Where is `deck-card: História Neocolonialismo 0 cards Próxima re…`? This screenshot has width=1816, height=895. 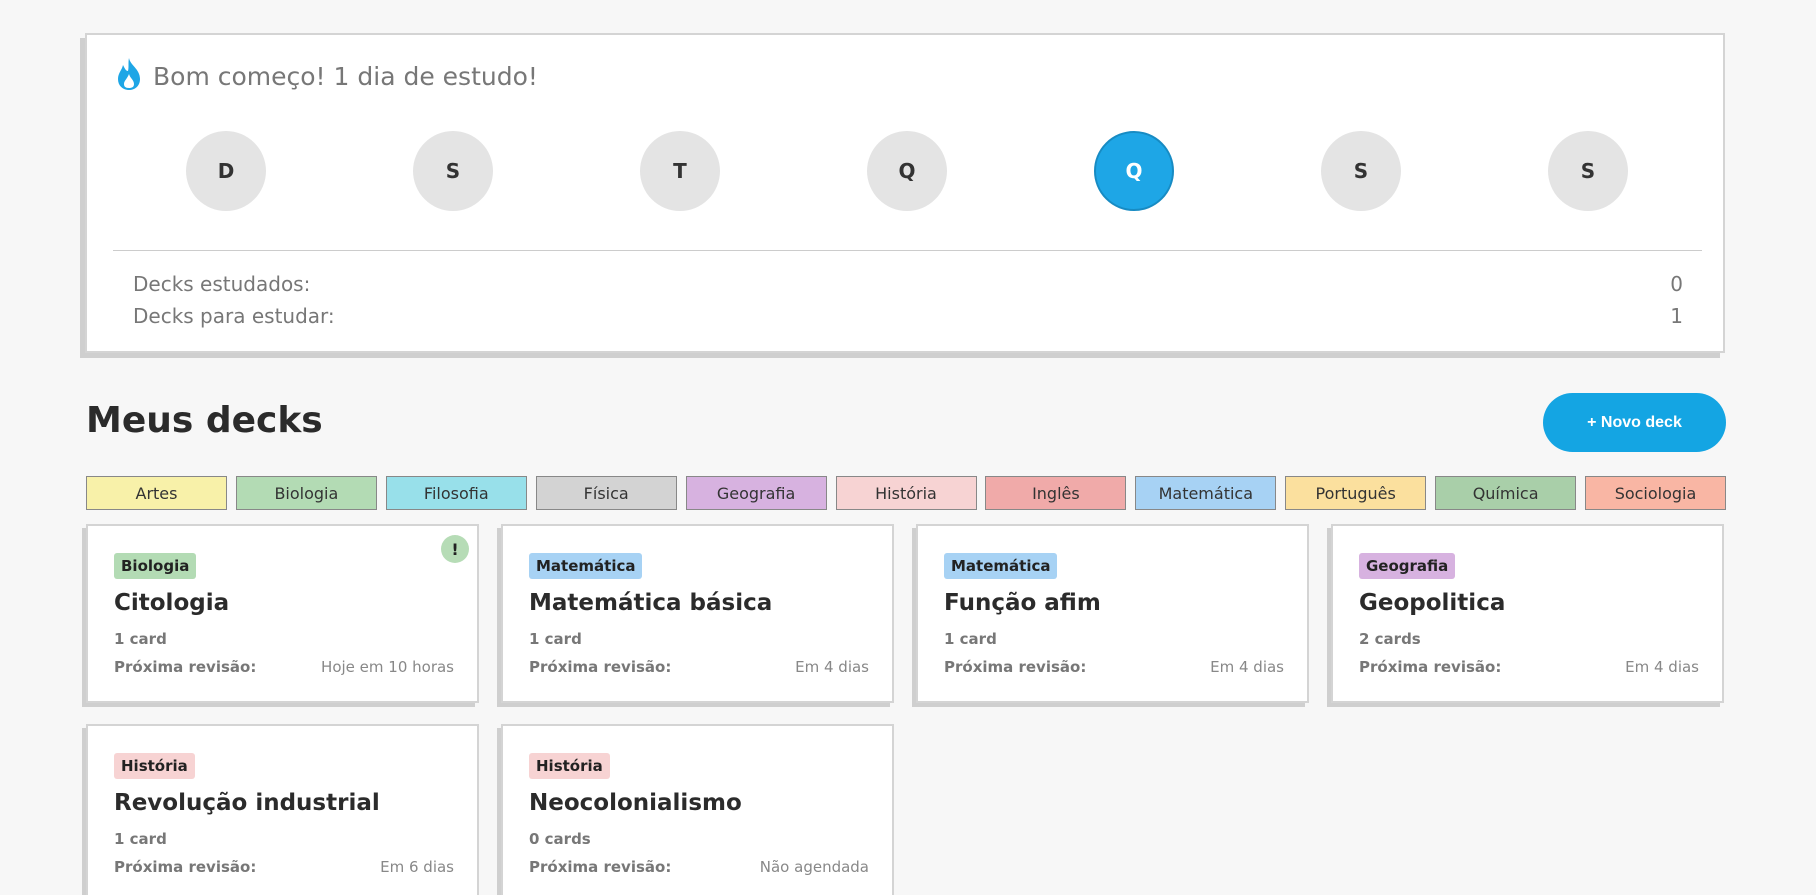 deck-card: História Neocolonialismo 0 cards Próxima re… is located at coordinates (697, 809).